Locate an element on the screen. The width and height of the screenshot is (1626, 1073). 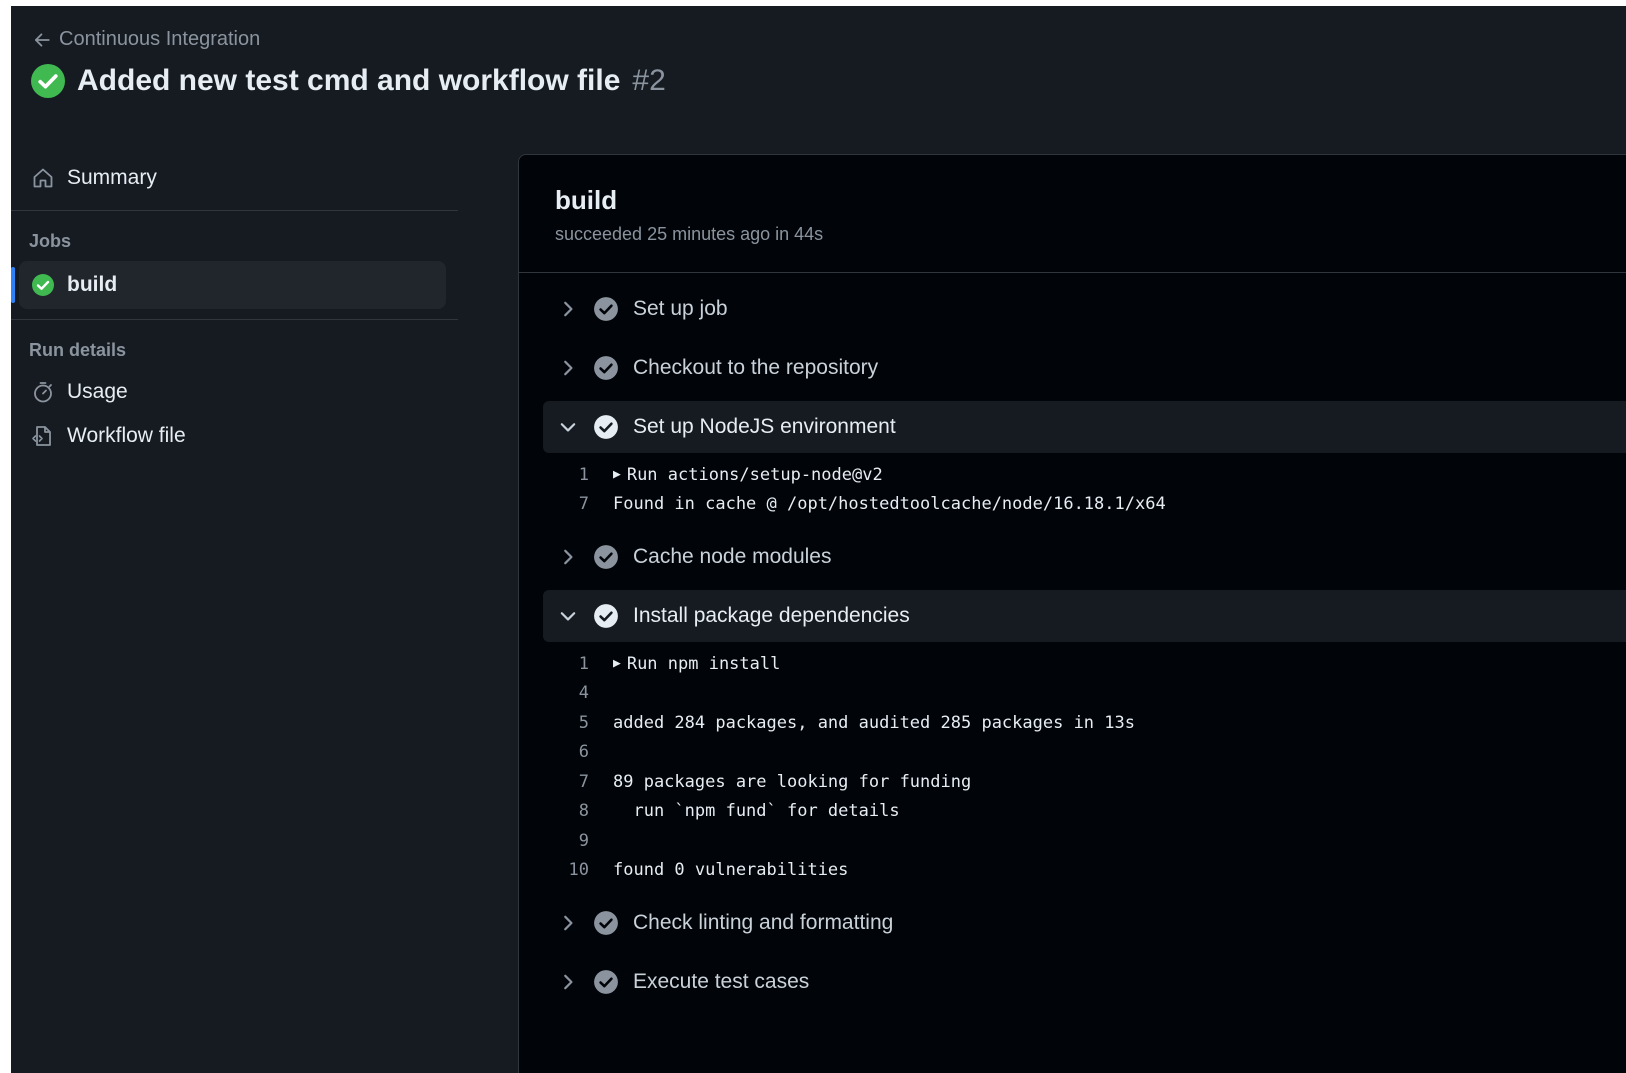
step-name: Execute test cases is located at coordinates (721, 981).